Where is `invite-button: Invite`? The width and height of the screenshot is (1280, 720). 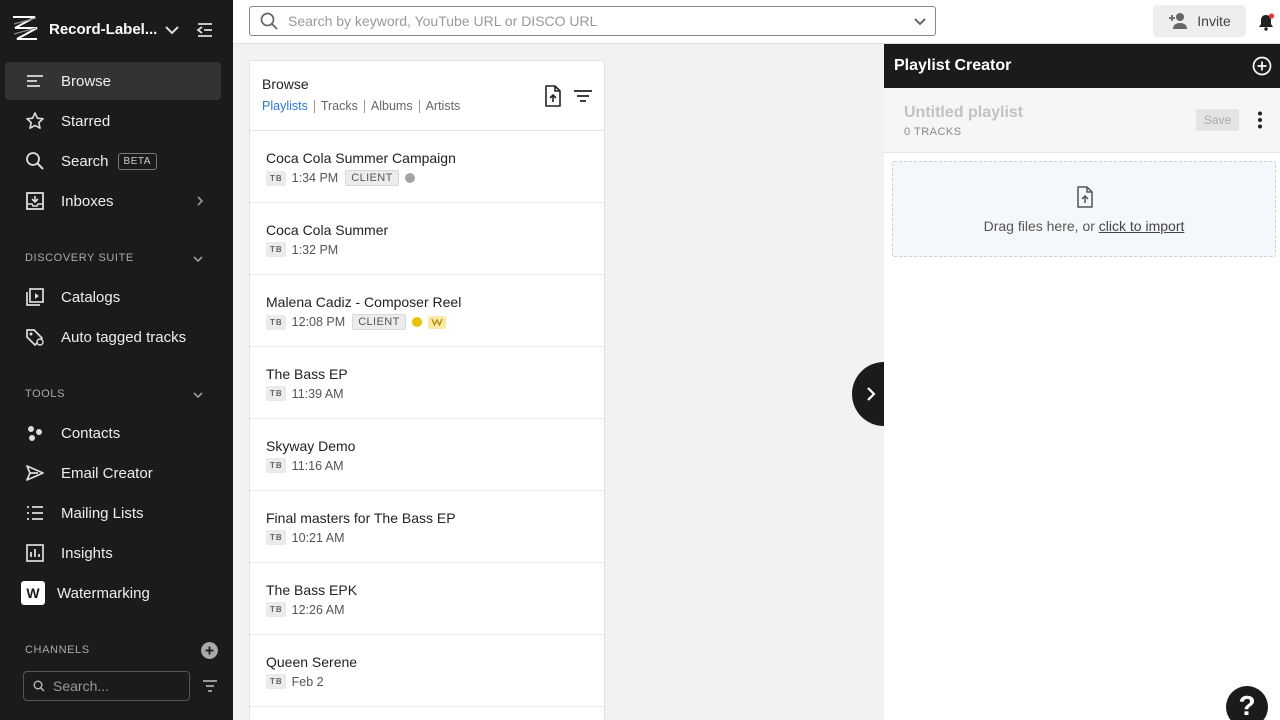
invite-button: Invite is located at coordinates (1199, 21).